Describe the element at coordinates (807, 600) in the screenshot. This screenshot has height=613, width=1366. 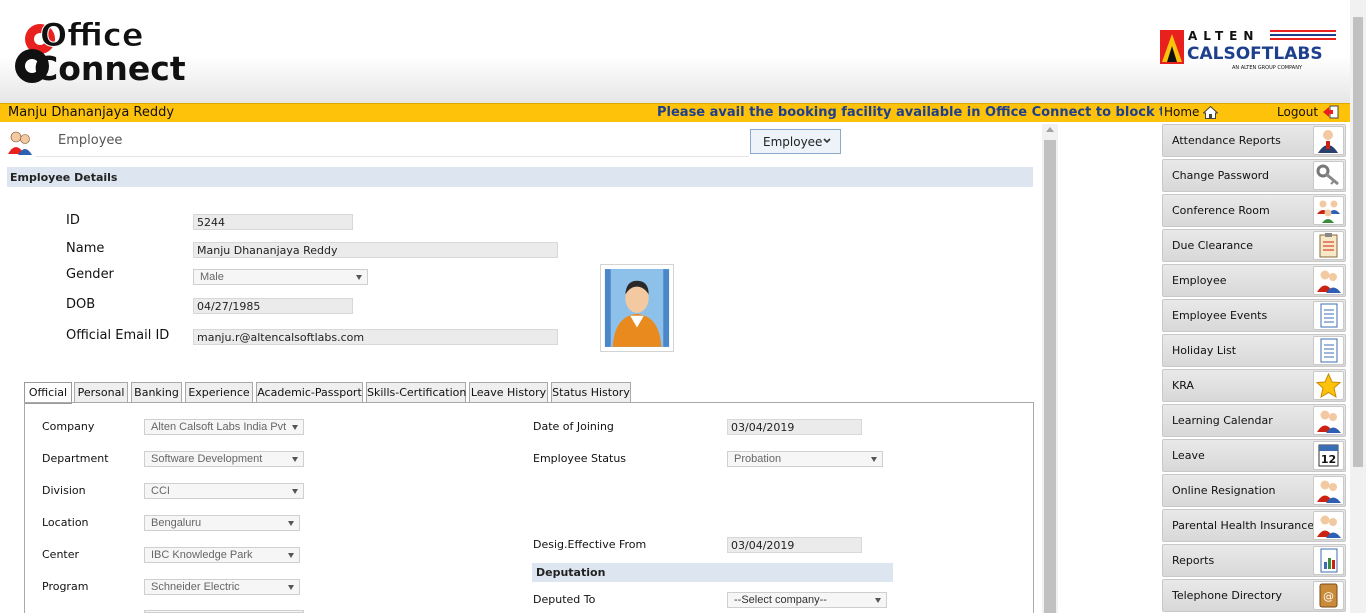
I see `deputed-to-select: --Select company--` at that location.